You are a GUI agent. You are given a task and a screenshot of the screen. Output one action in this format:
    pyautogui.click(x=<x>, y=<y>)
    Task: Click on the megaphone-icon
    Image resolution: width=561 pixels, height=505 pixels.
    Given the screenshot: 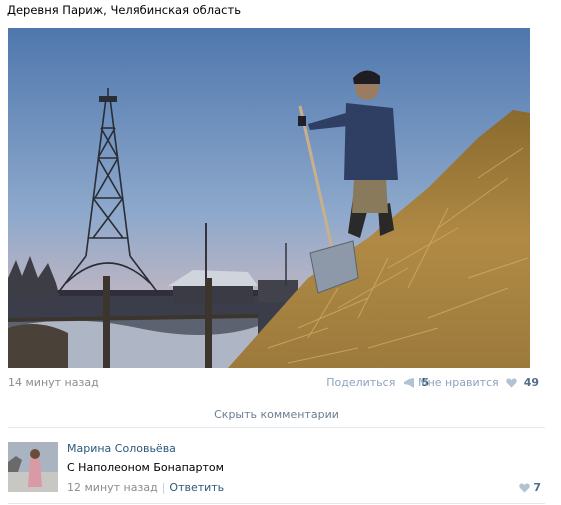 What is the action you would take?
    pyautogui.click(x=408, y=383)
    